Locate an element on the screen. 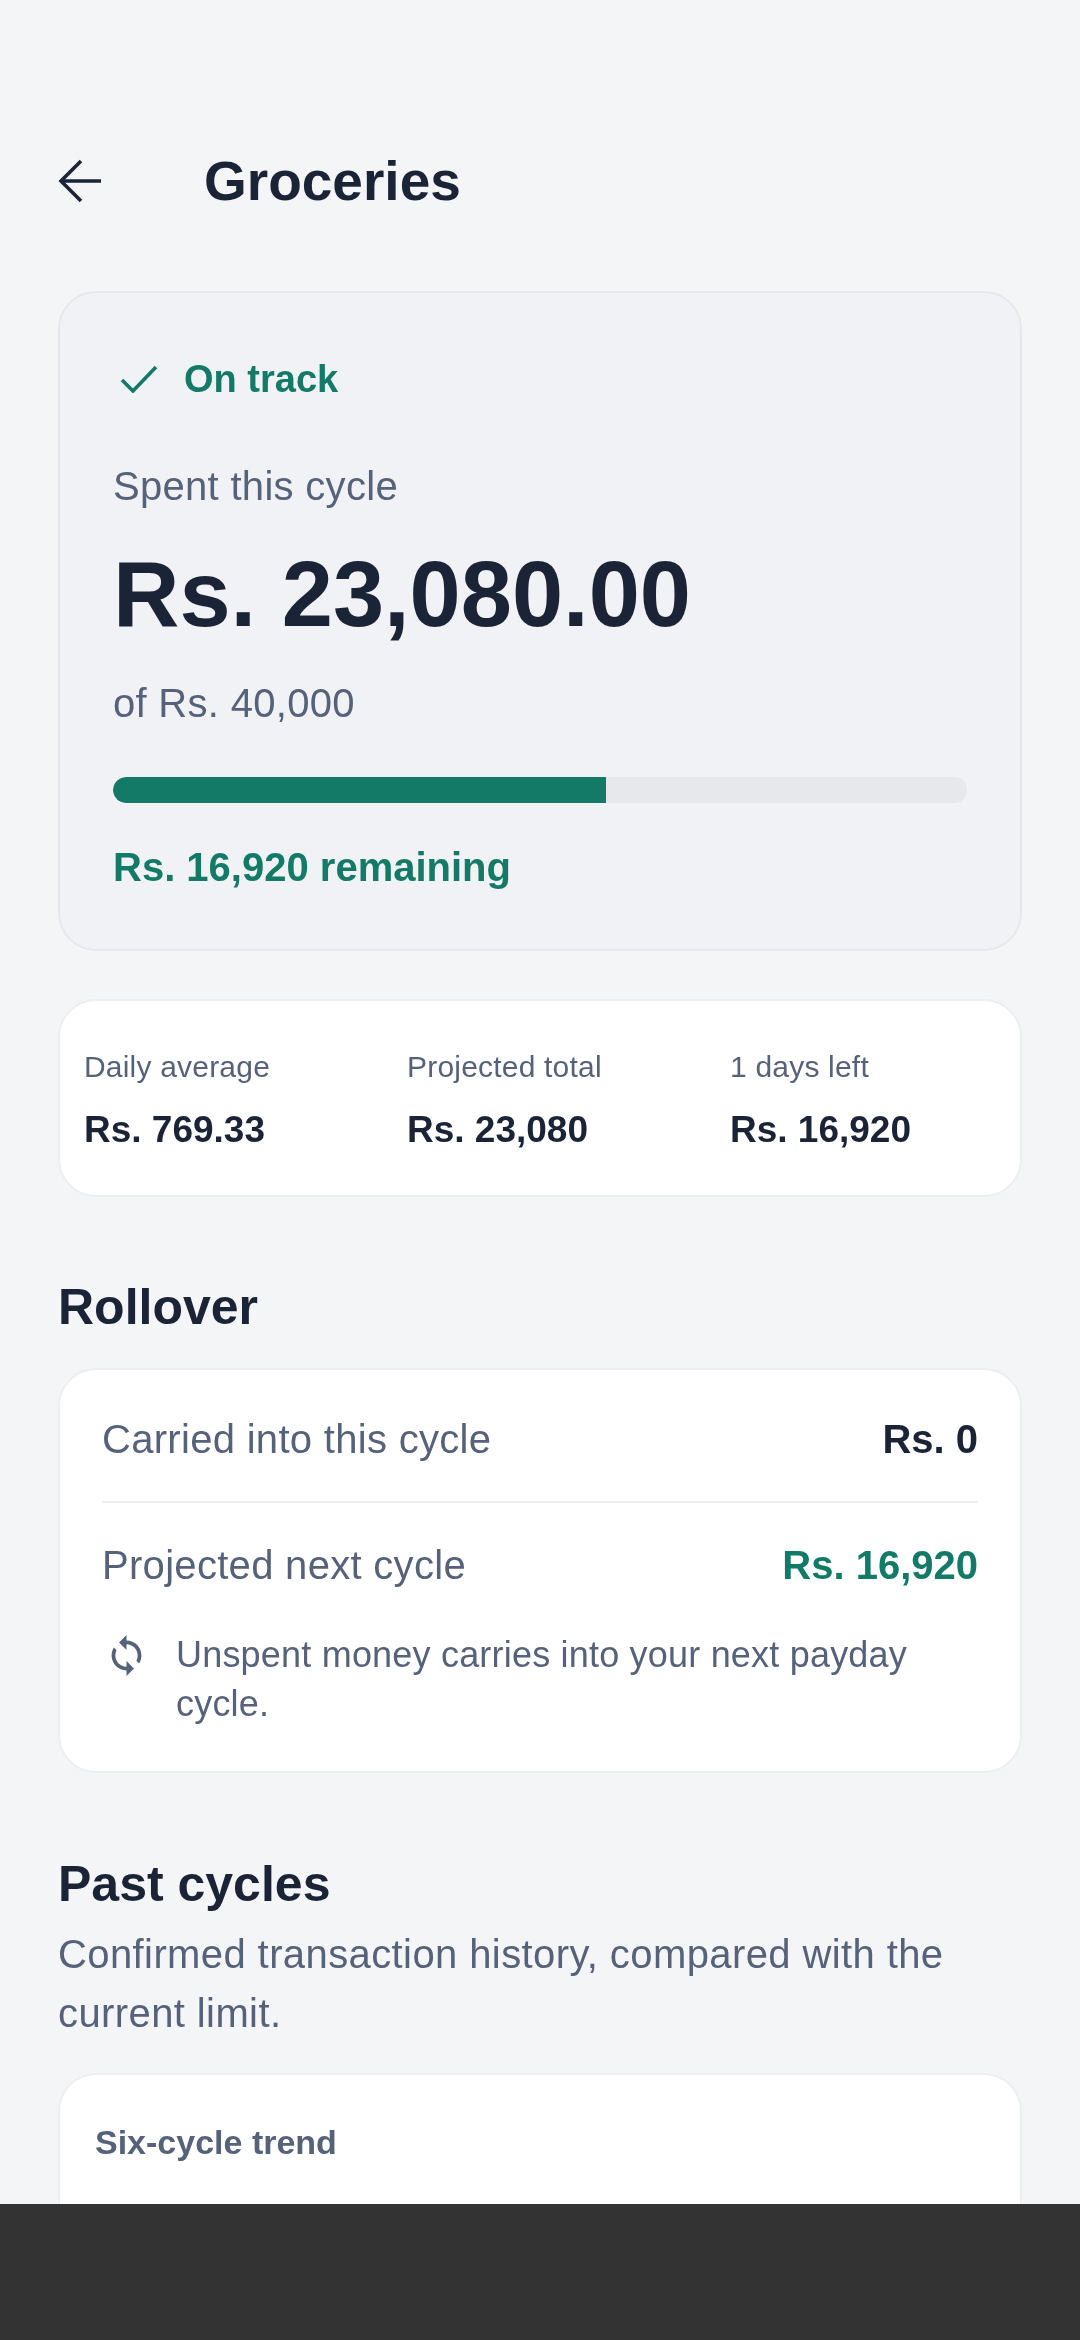  status-label: On track is located at coordinates (261, 379).